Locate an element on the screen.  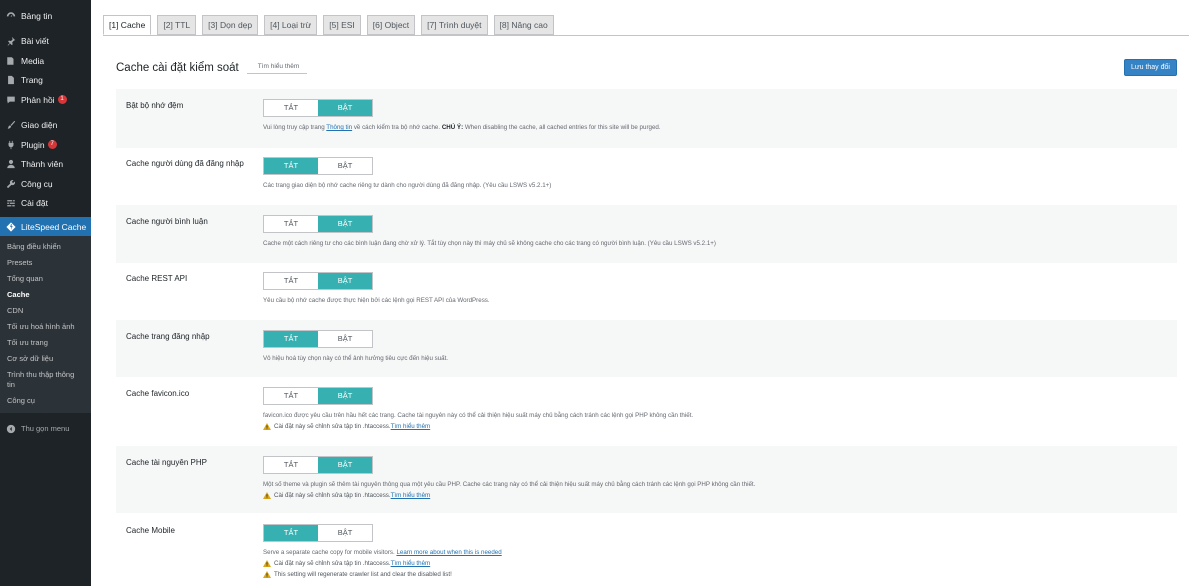
submenu-item: CDN is located at coordinates (45, 311).